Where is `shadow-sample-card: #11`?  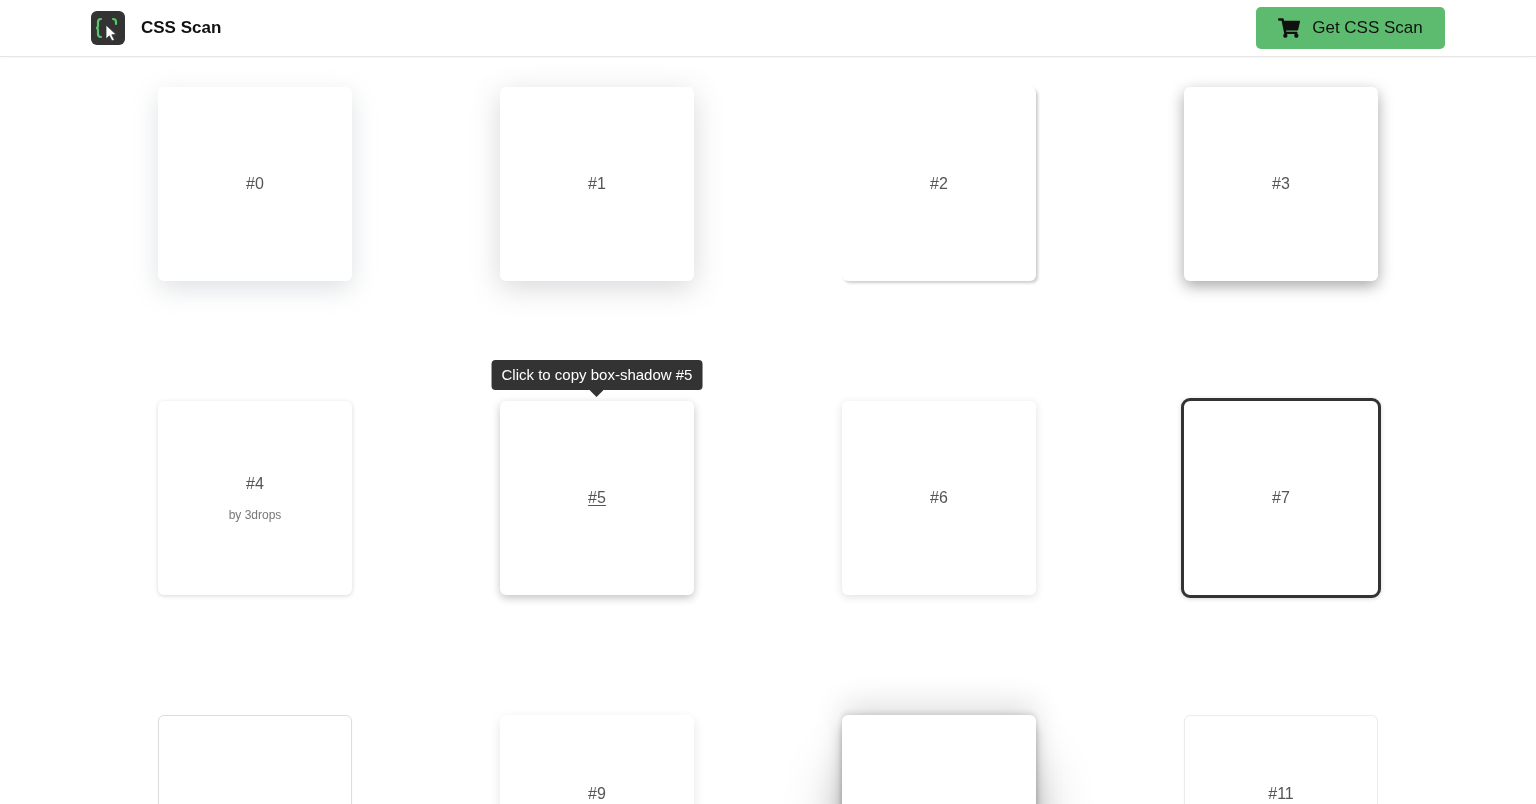 shadow-sample-card: #11 is located at coordinates (1281, 759).